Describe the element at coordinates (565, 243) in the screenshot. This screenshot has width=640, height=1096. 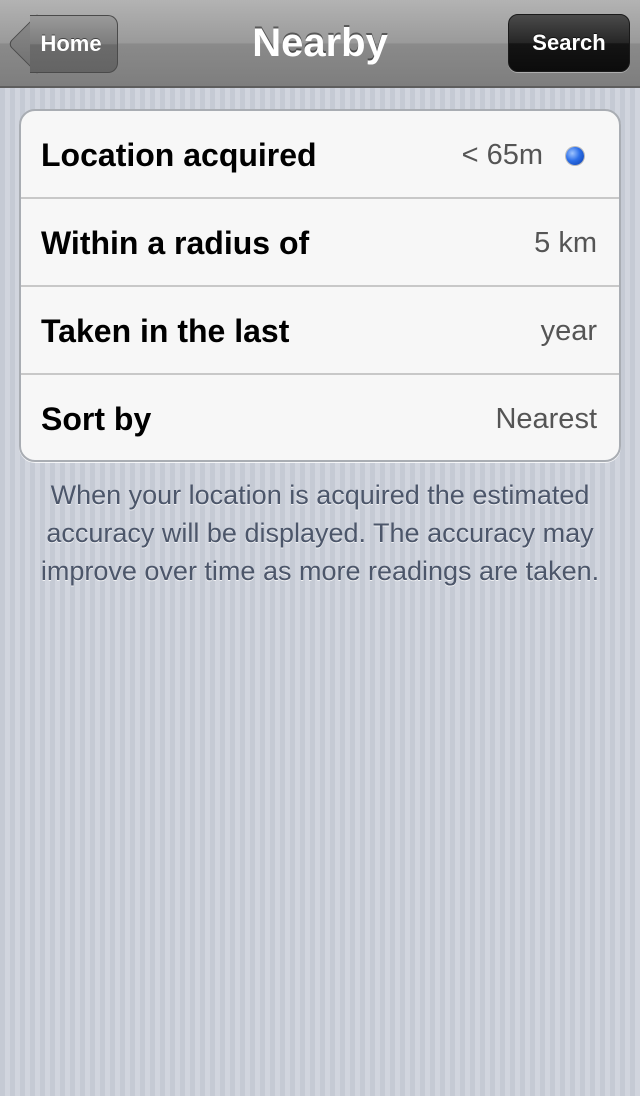
I see `setting-value-radius: 5 km` at that location.